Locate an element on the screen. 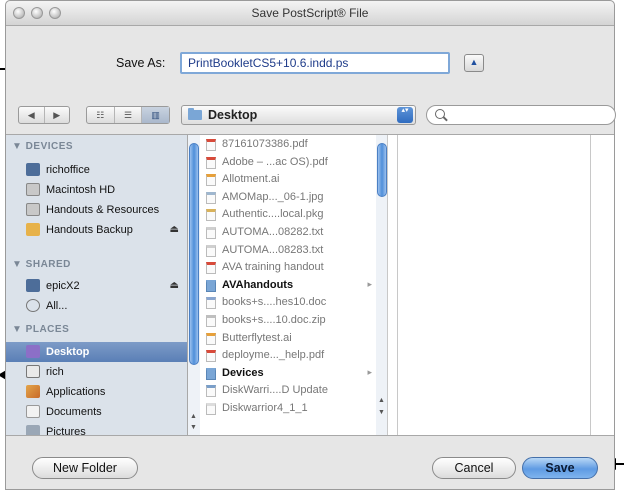 Image resolution: width=624 pixels, height=500 pixels. folder-item: AVAhandouts ▸ is located at coordinates (288, 286).